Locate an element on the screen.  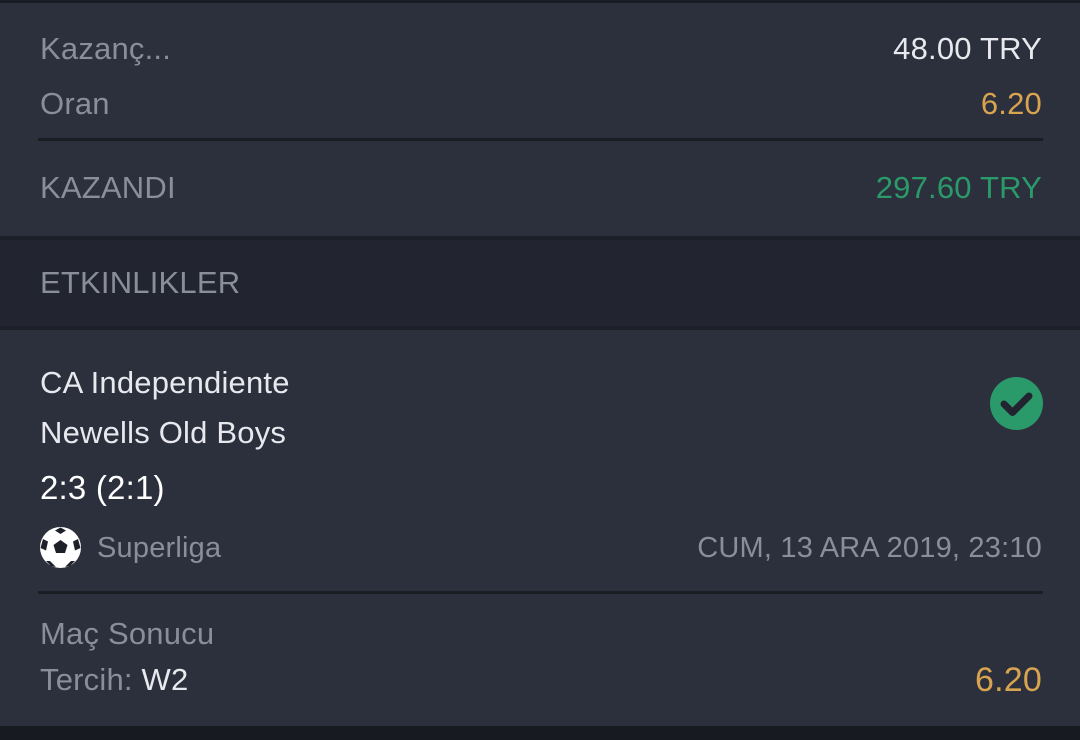
summary-divider is located at coordinates (540, 139).